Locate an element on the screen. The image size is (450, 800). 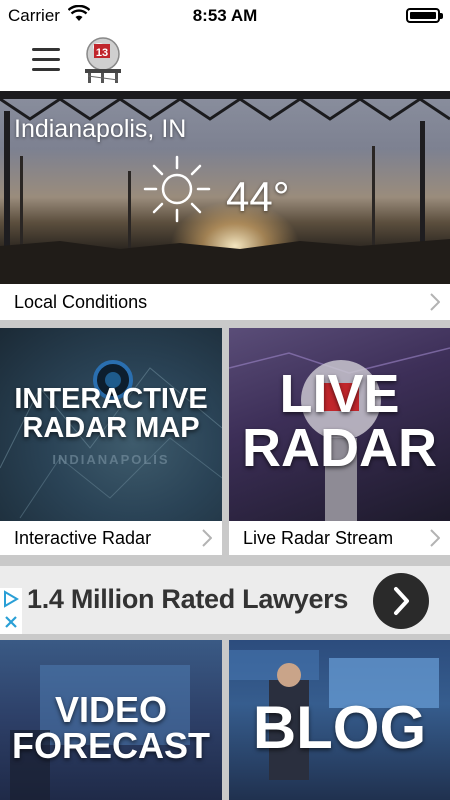
clock: 8:53 AM is located at coordinates (225, 15).